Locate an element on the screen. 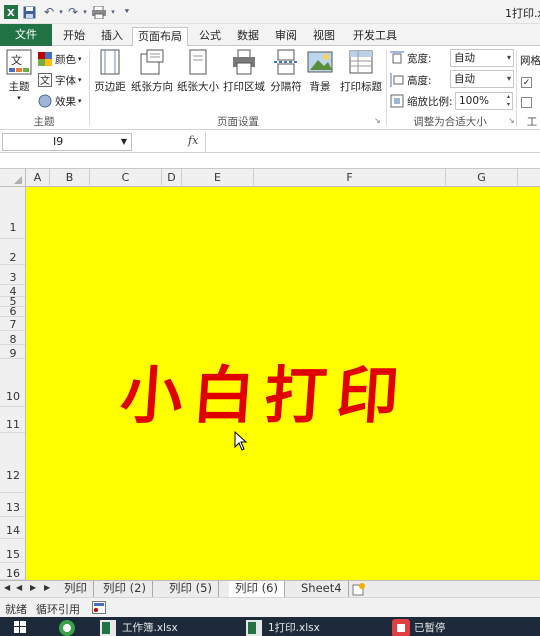  tab-page-layout: 页面布局 is located at coordinates (160, 37).